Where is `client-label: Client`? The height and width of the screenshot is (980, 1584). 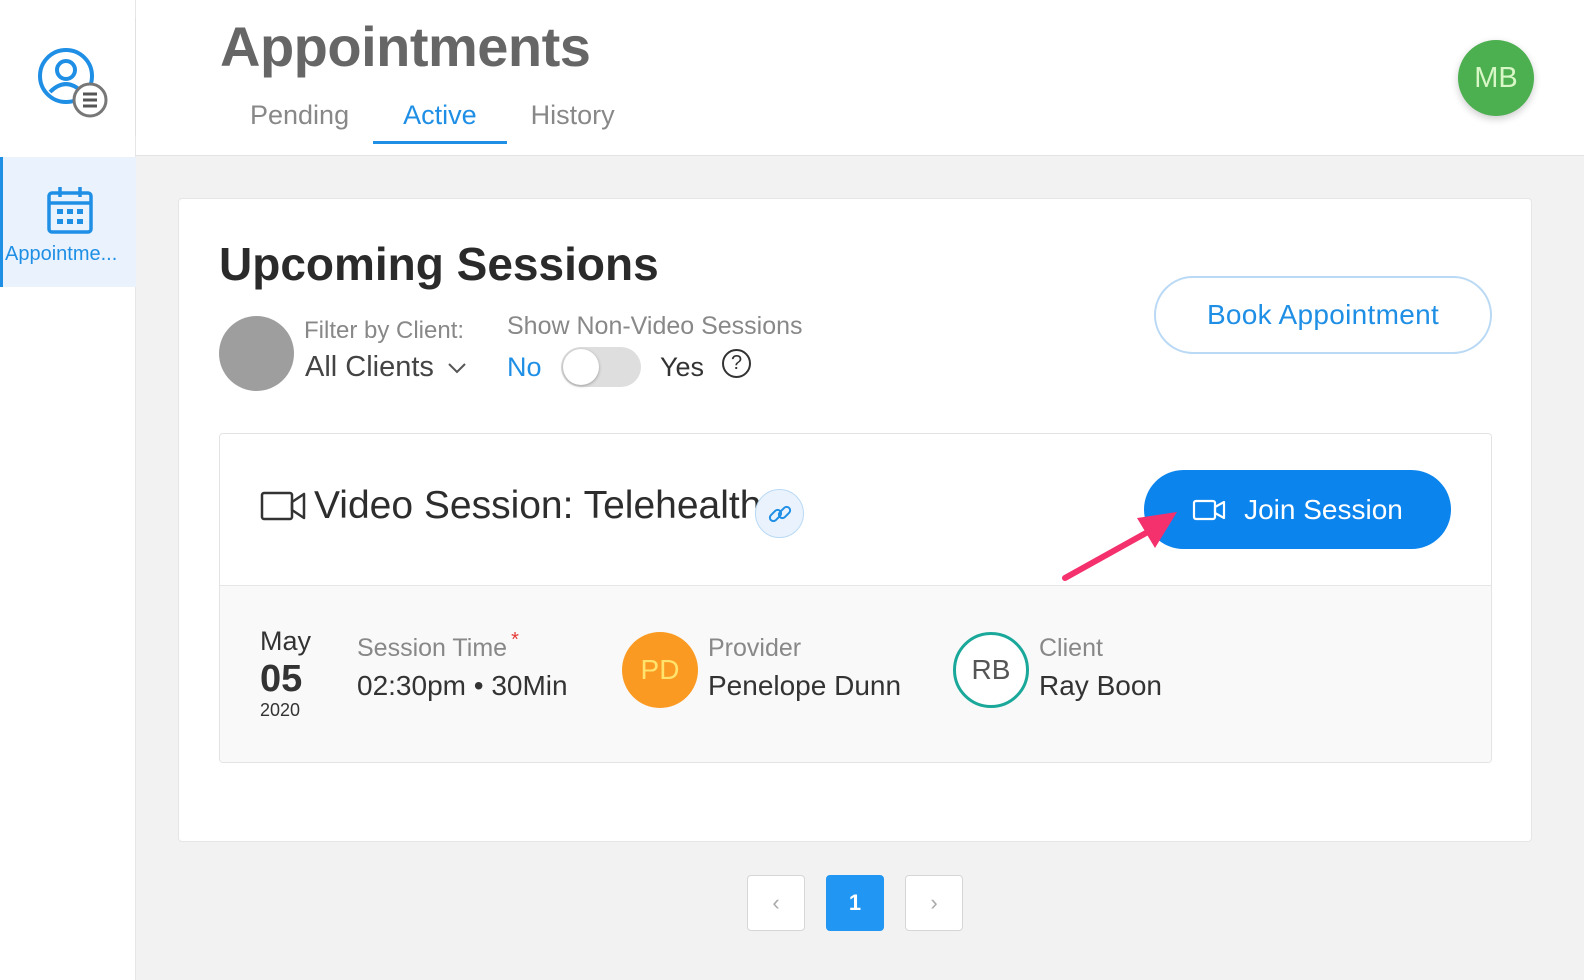
client-label: Client is located at coordinates (1071, 648).